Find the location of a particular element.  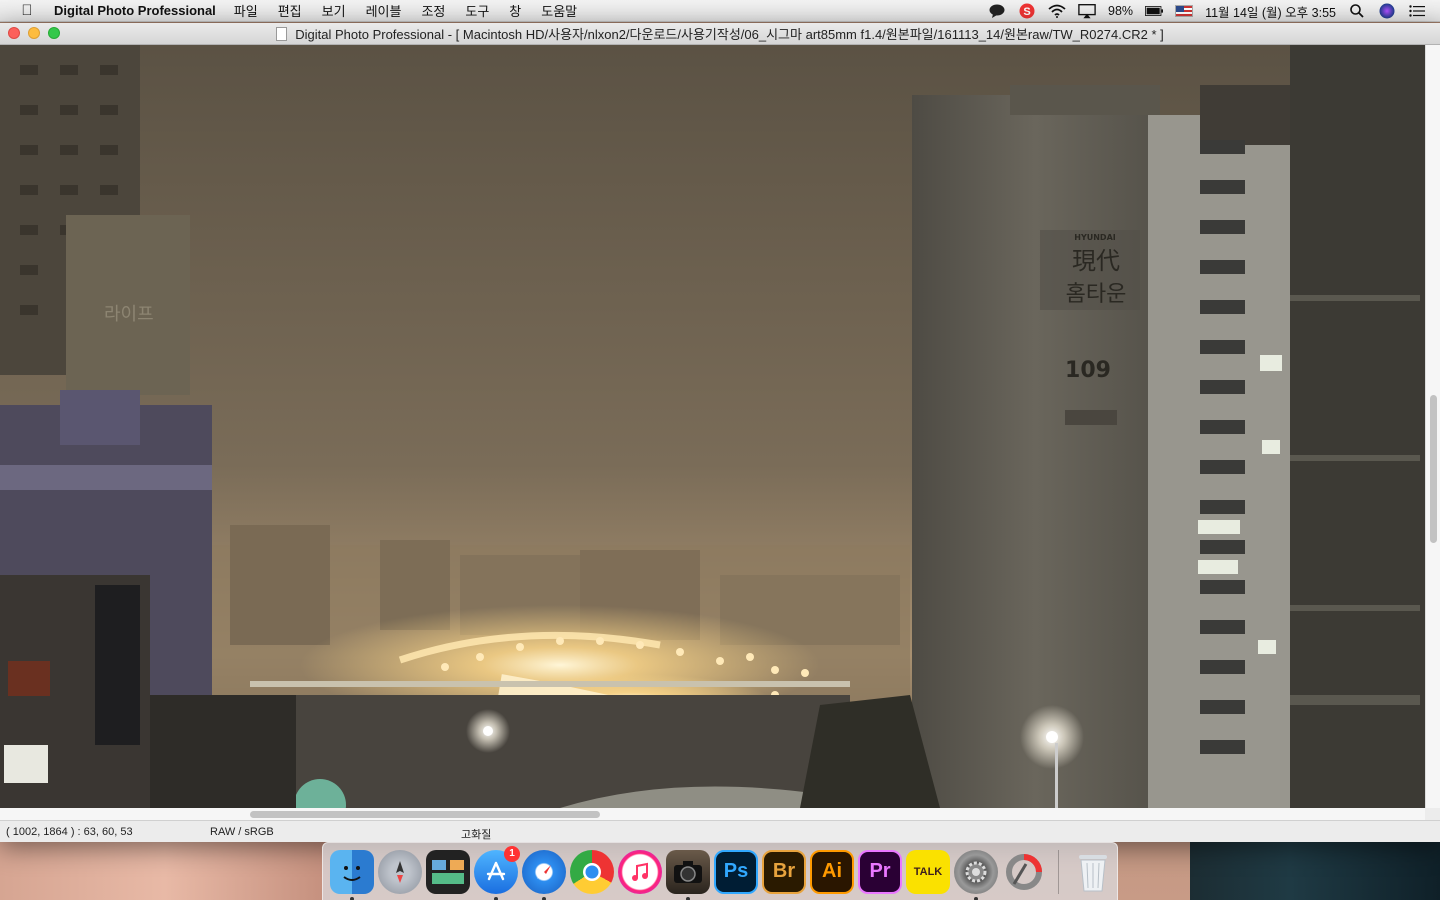

menu-tools: 도구 is located at coordinates (477, 10).